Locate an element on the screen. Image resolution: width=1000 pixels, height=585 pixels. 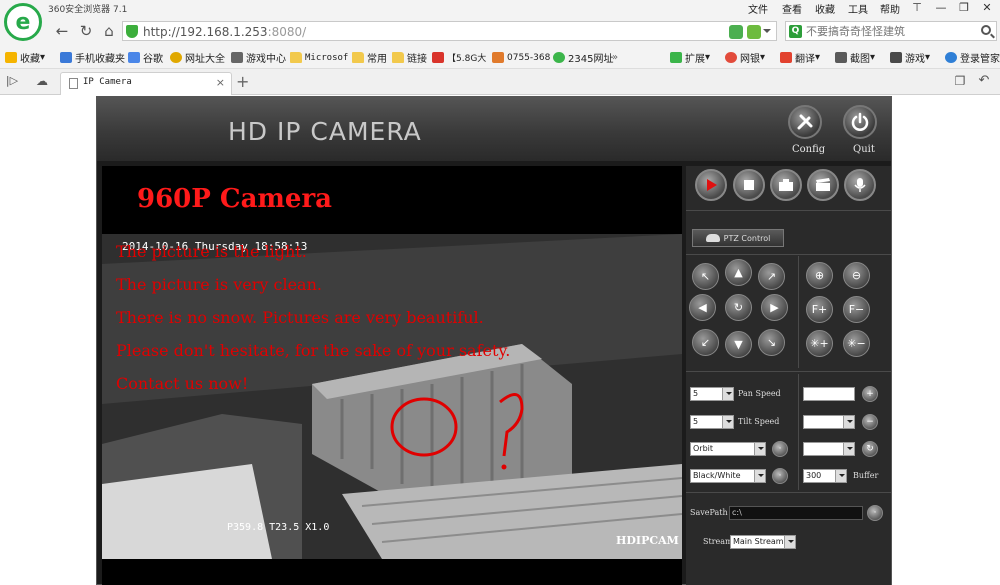
focus-plus-icon: F+ is located at coordinates (819, 309).